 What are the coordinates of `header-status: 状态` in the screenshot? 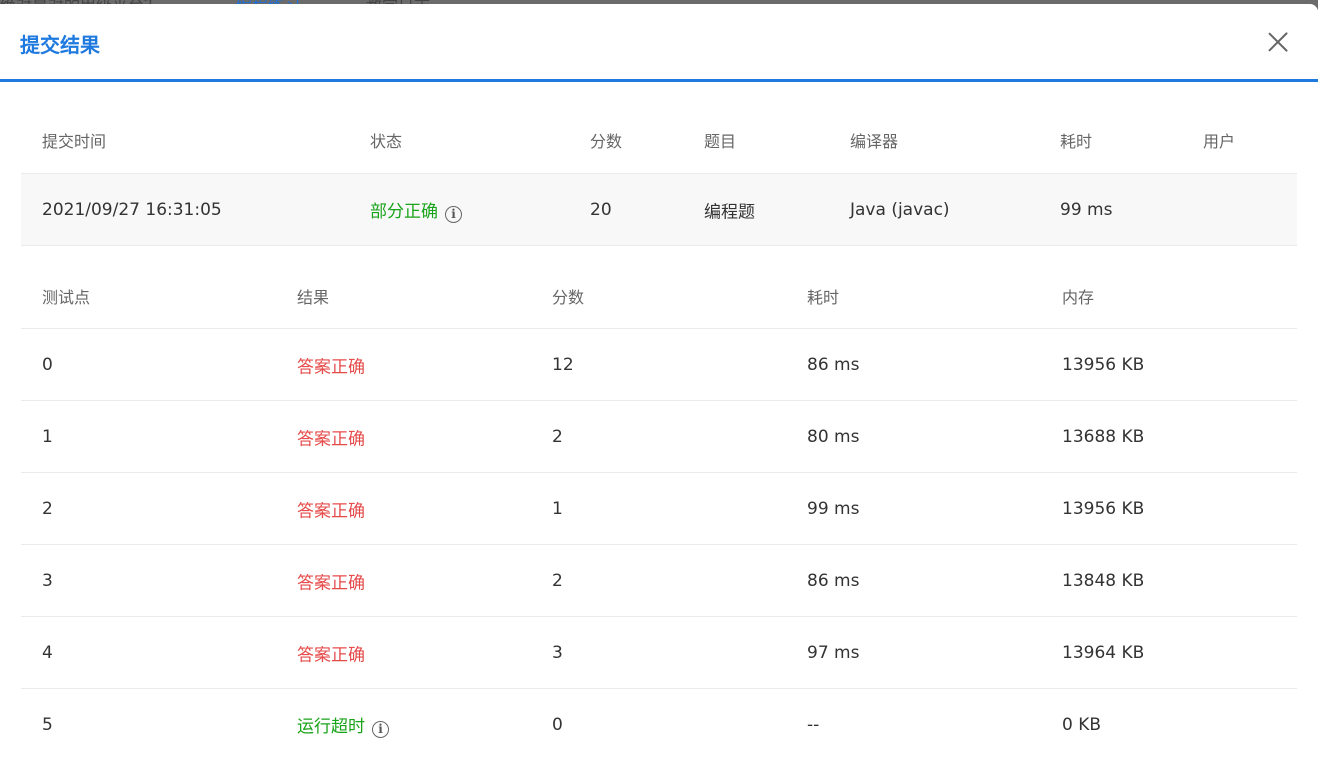 It's located at (386, 141).